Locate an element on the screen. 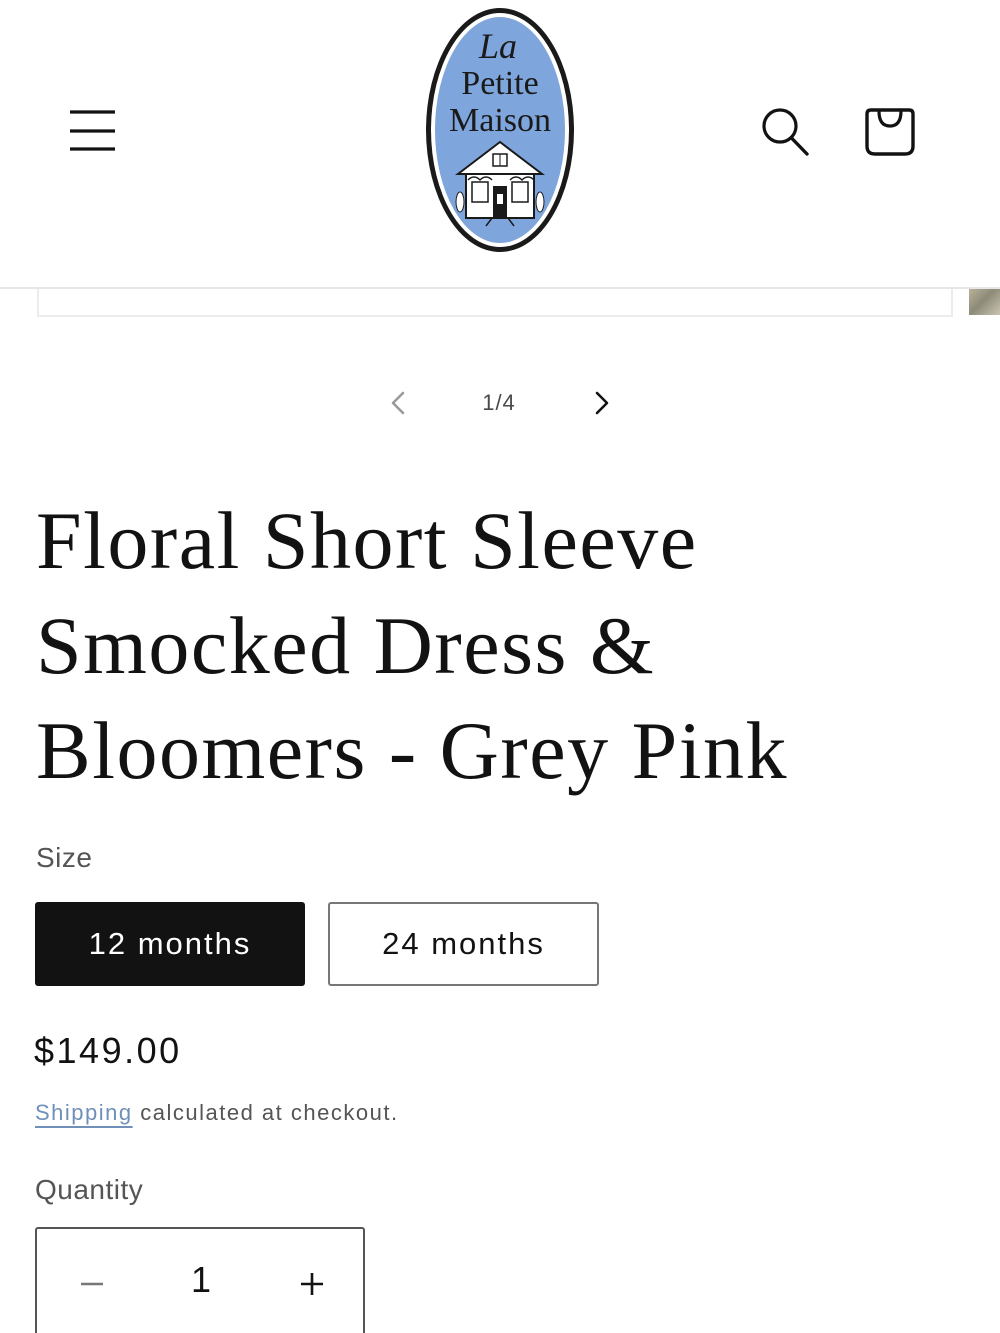 The width and height of the screenshot is (1000, 1333). next-slide-button is located at coordinates (602, 403).